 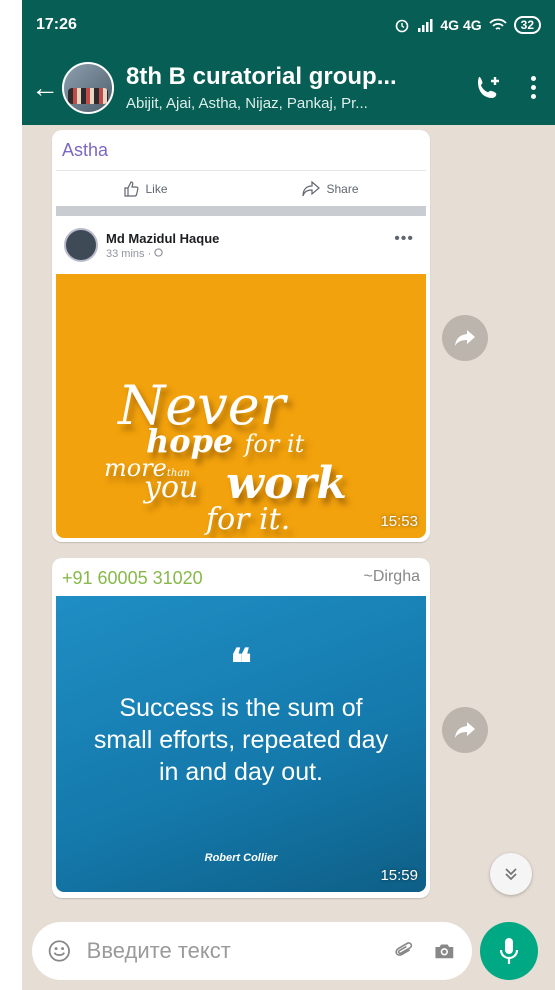 I want to click on share-action: Share, so click(x=330, y=188).